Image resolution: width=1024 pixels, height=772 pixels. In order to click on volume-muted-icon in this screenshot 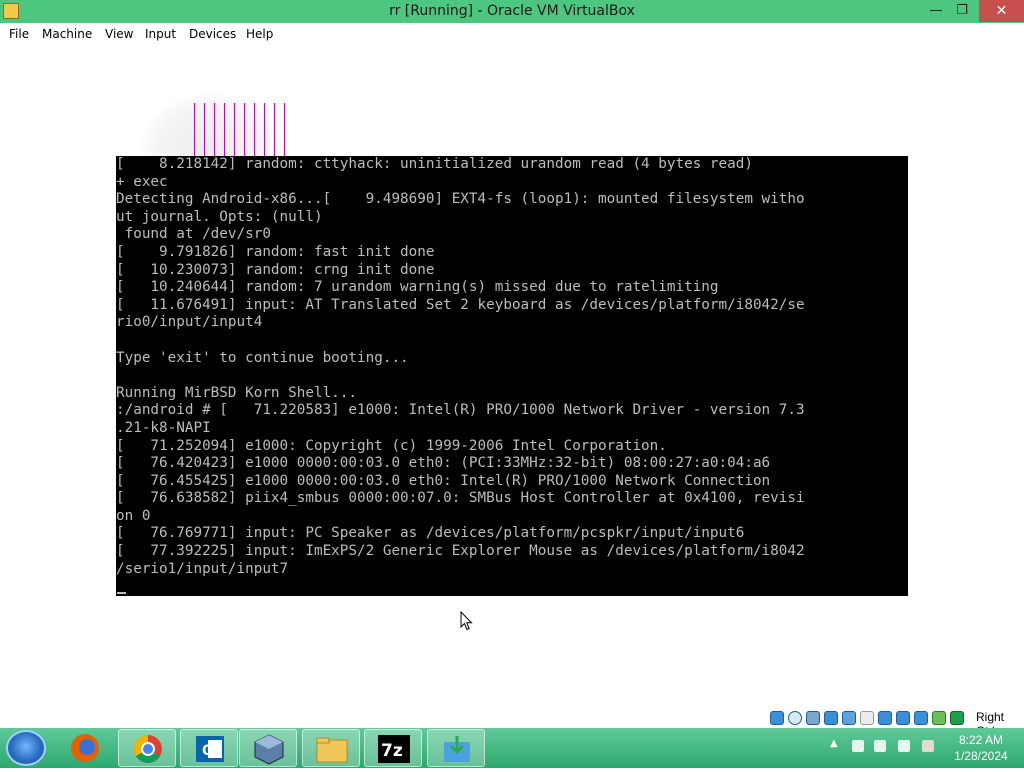, I will do `click(928, 746)`.